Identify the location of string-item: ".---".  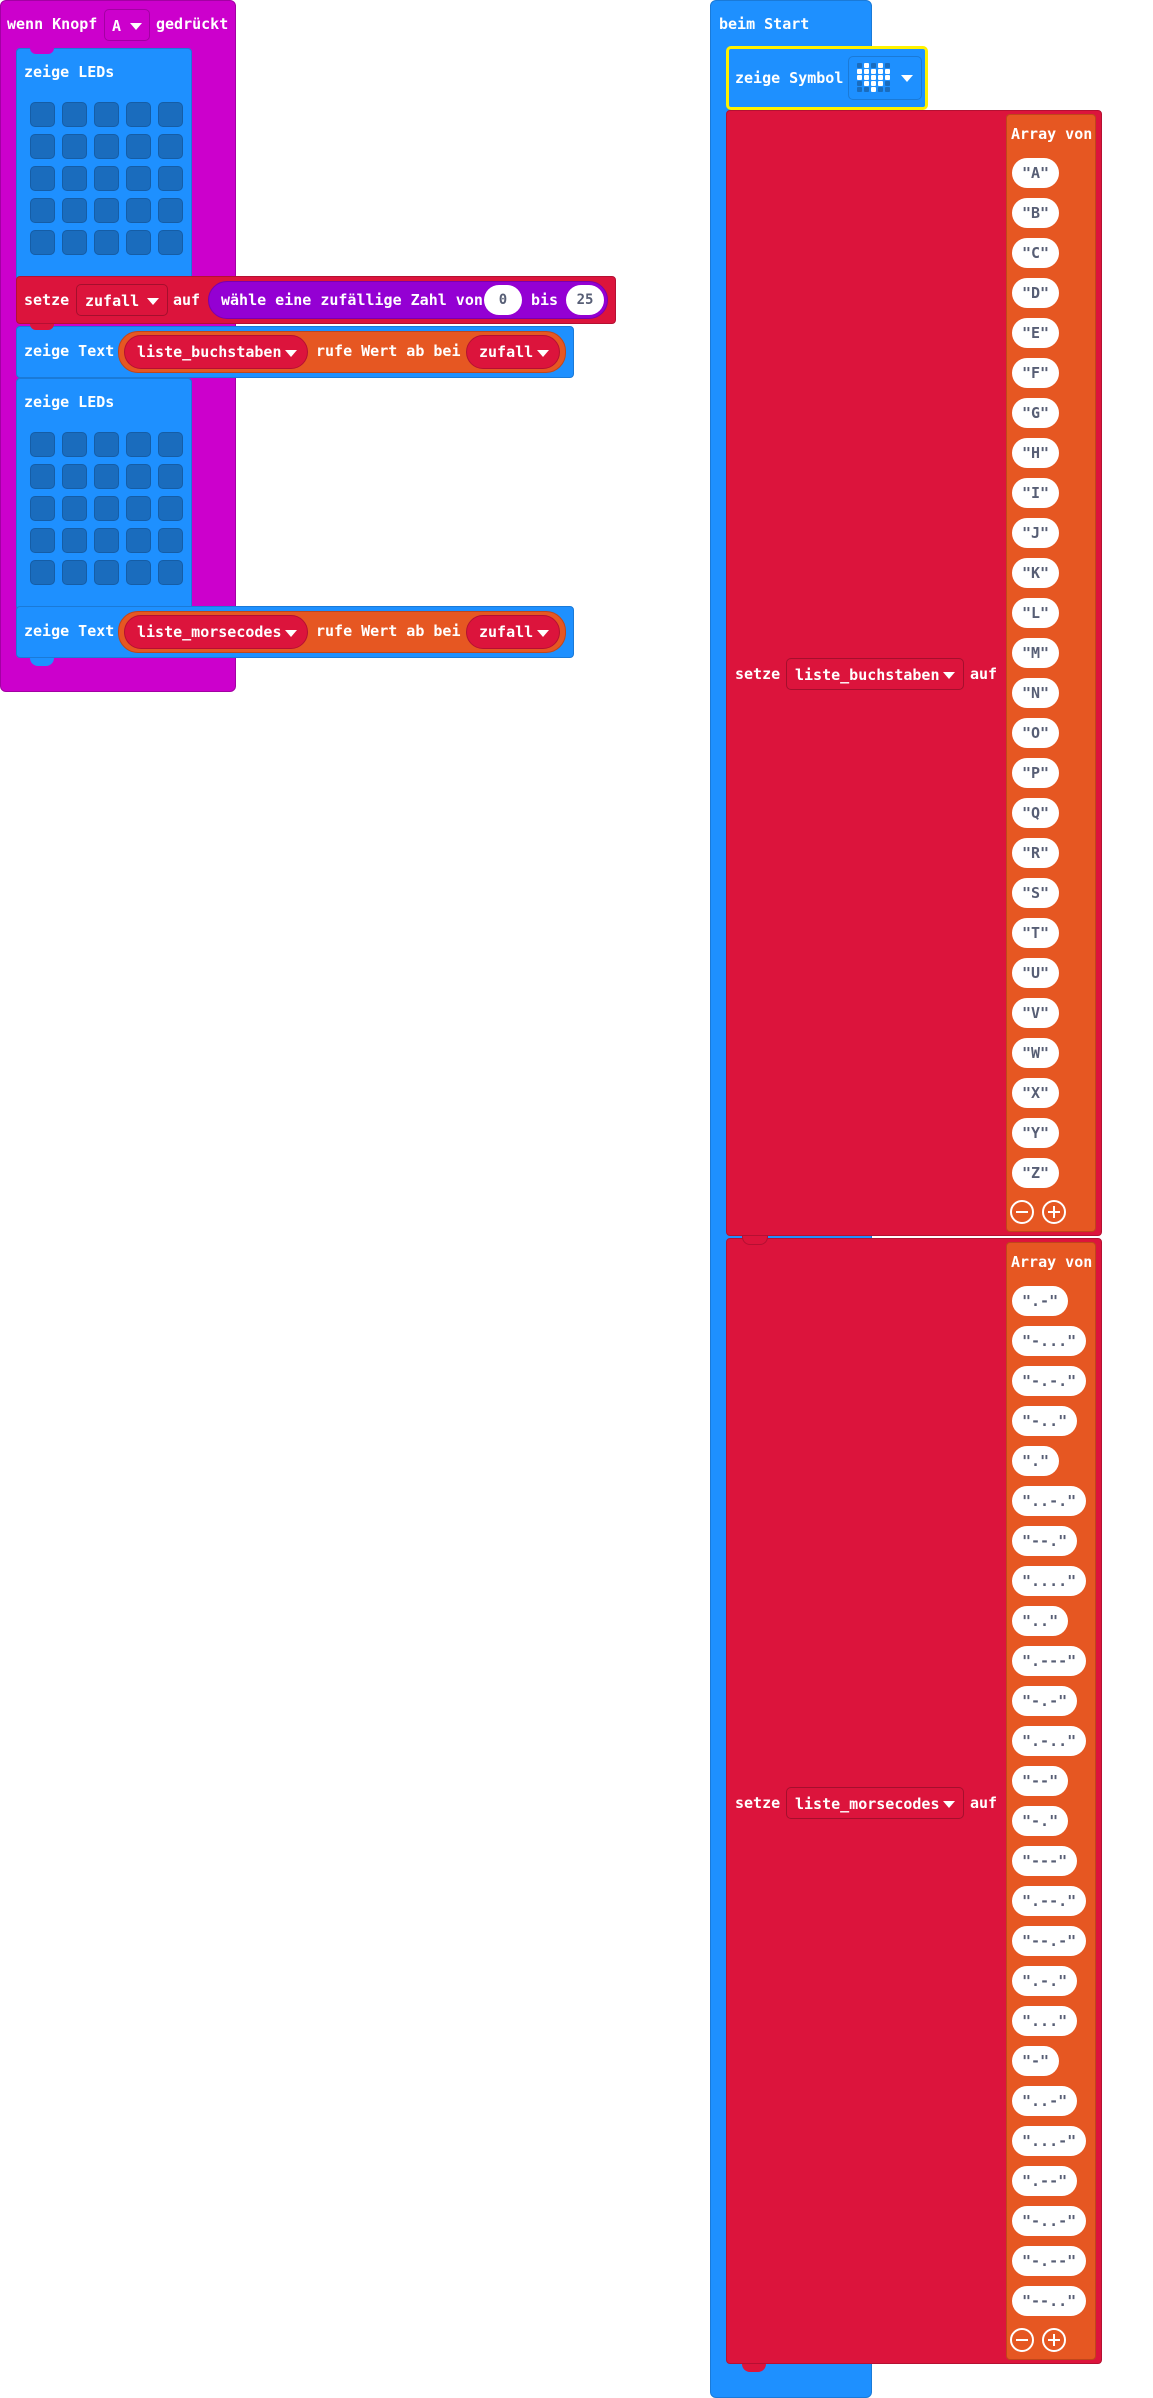
(1049, 1661).